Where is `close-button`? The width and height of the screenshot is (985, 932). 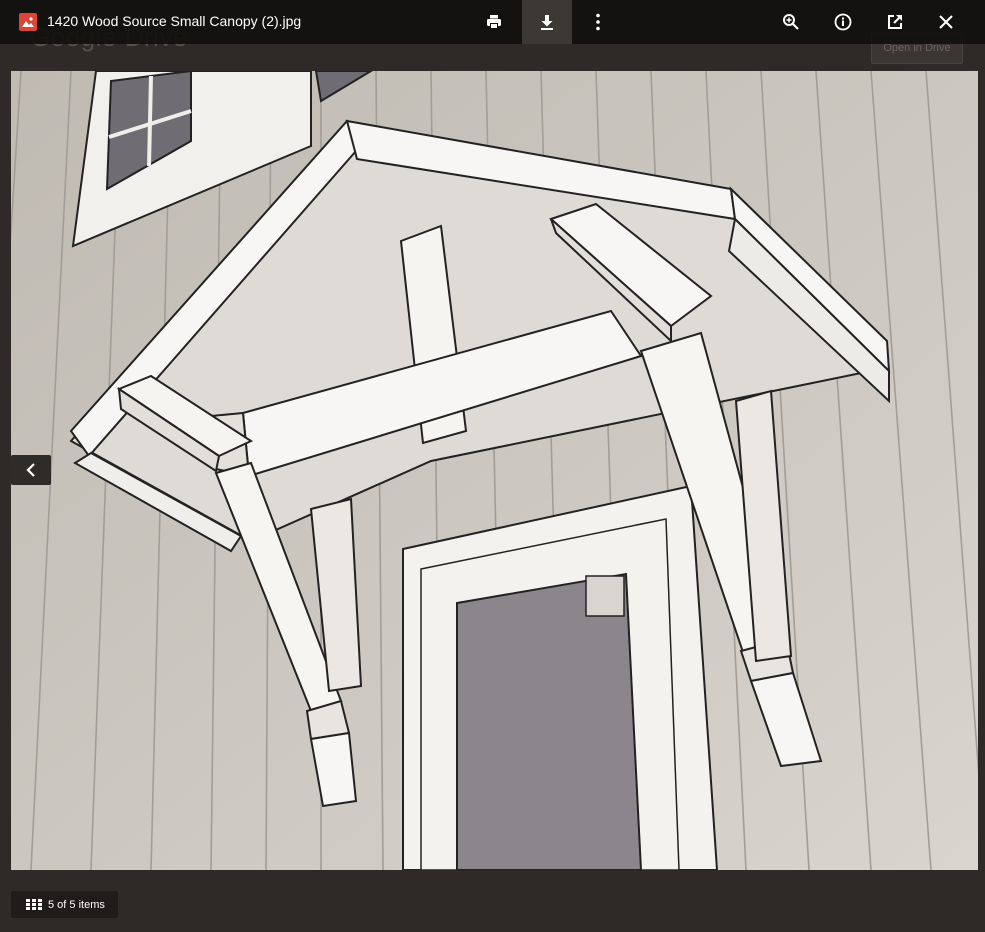 close-button is located at coordinates (946, 22).